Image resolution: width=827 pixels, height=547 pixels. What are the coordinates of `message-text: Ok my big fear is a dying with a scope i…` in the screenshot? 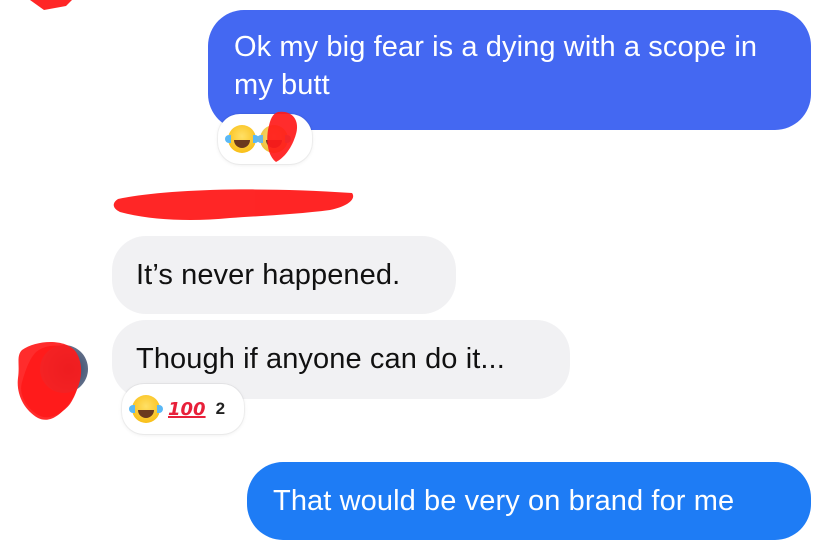 It's located at (496, 66).